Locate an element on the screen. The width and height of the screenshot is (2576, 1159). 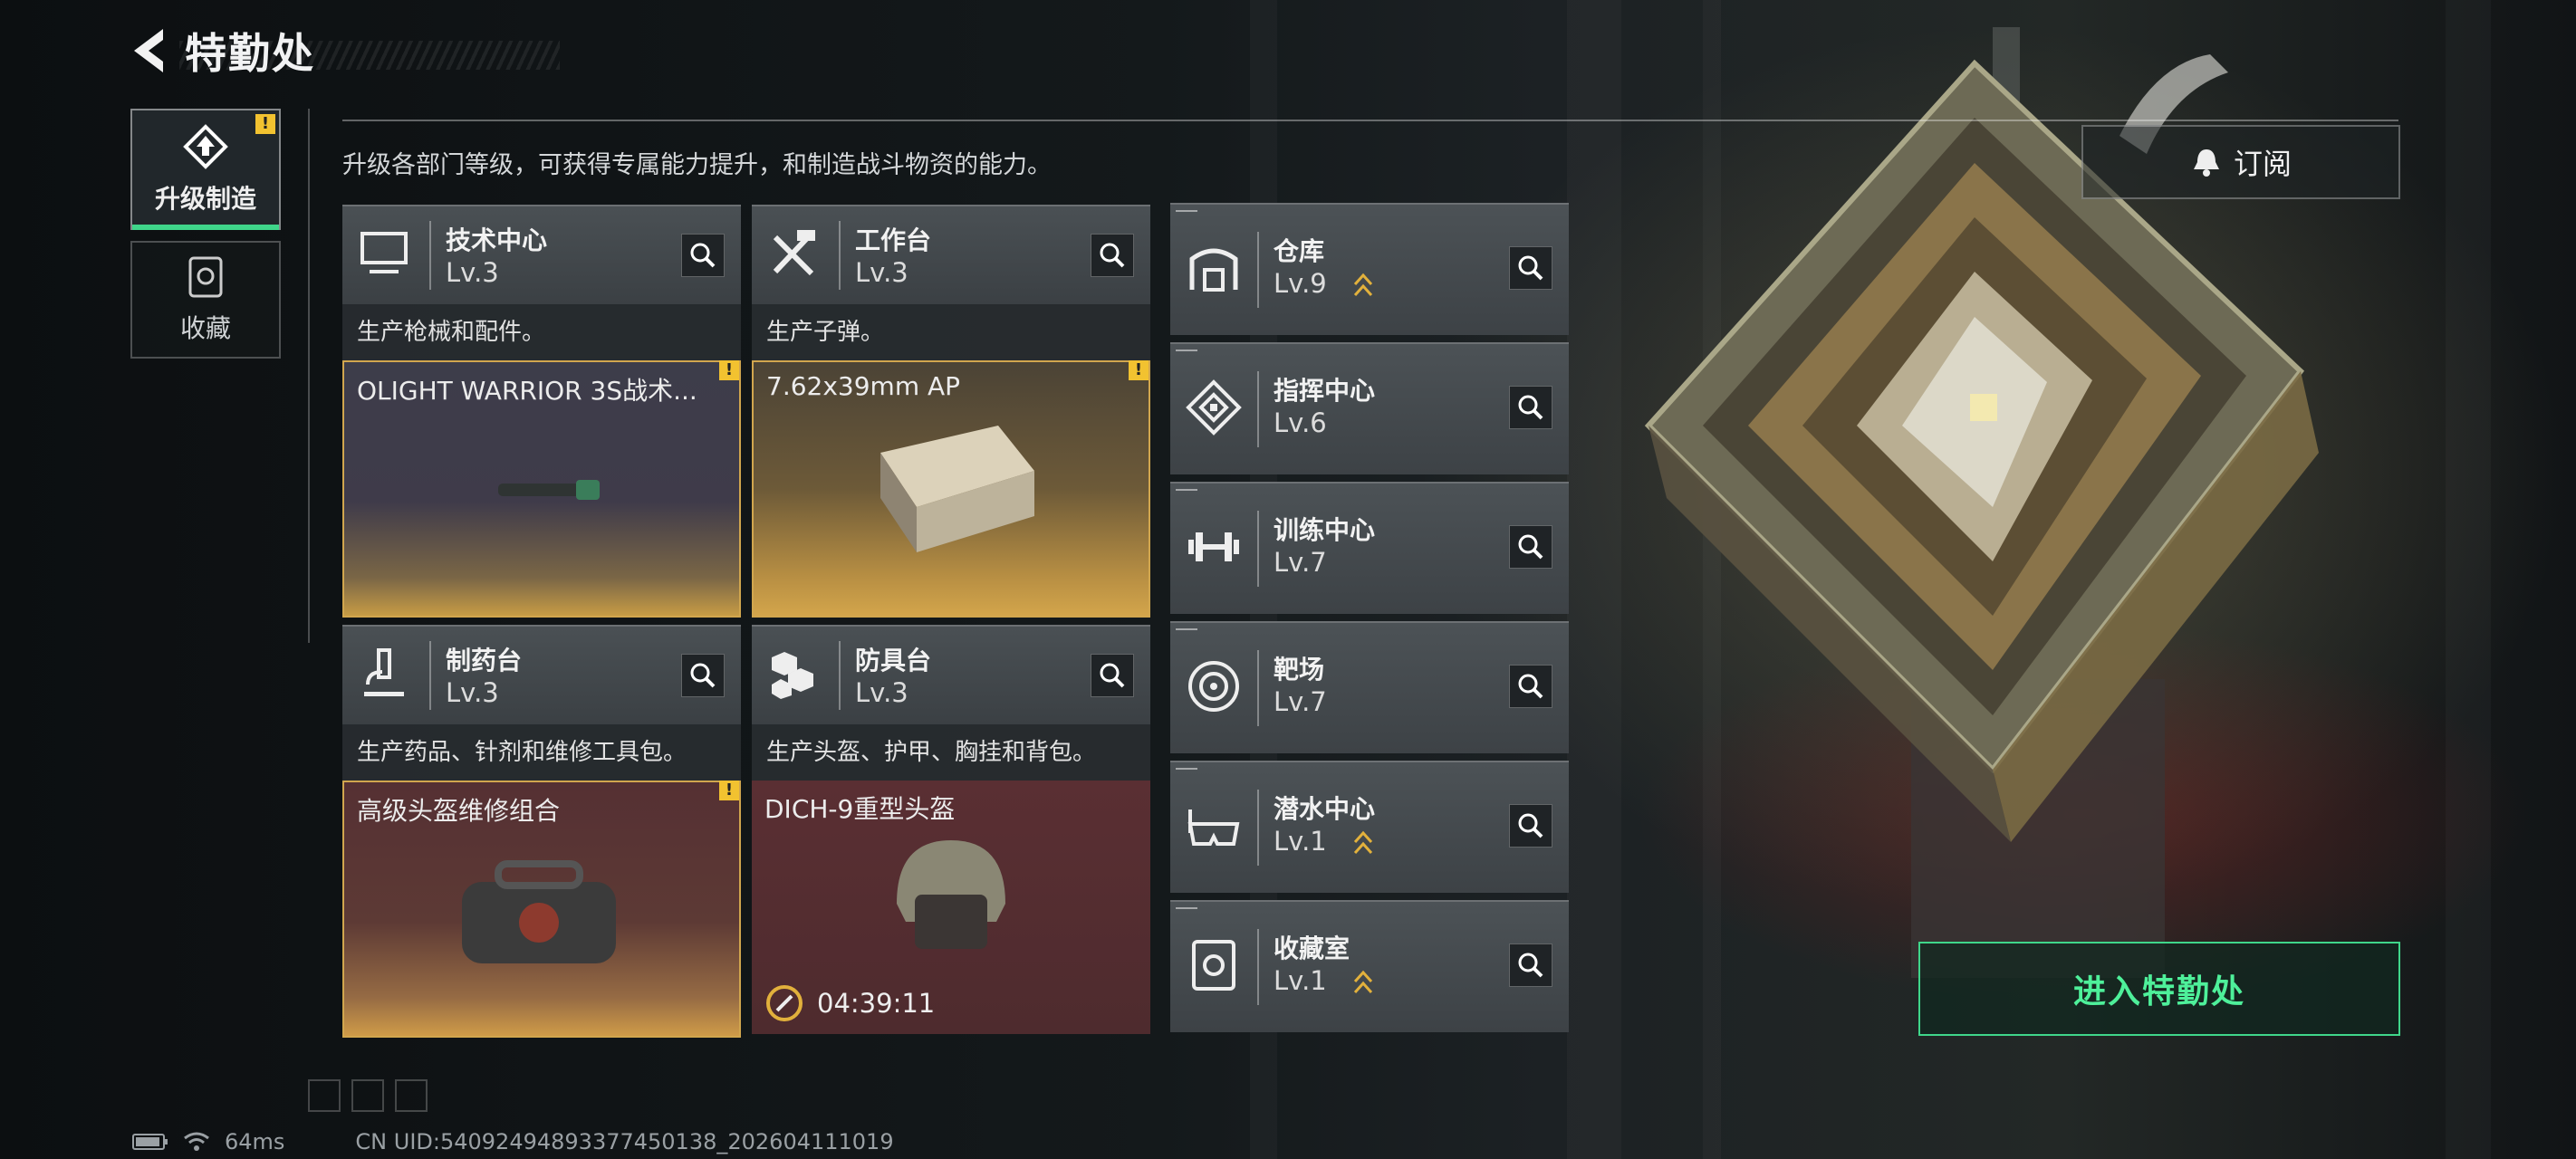
card-description: 生产枪械和配件。 is located at coordinates (541, 332).